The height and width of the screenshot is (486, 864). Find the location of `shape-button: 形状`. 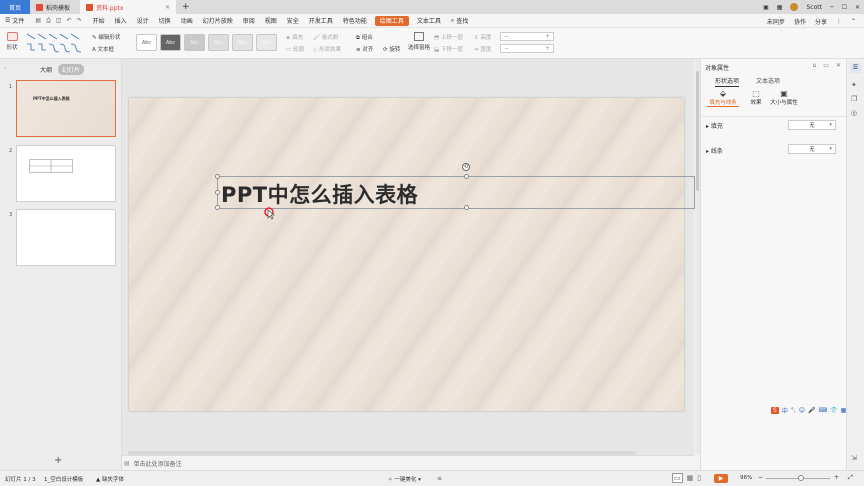

shape-button: 形状 is located at coordinates (12, 42).